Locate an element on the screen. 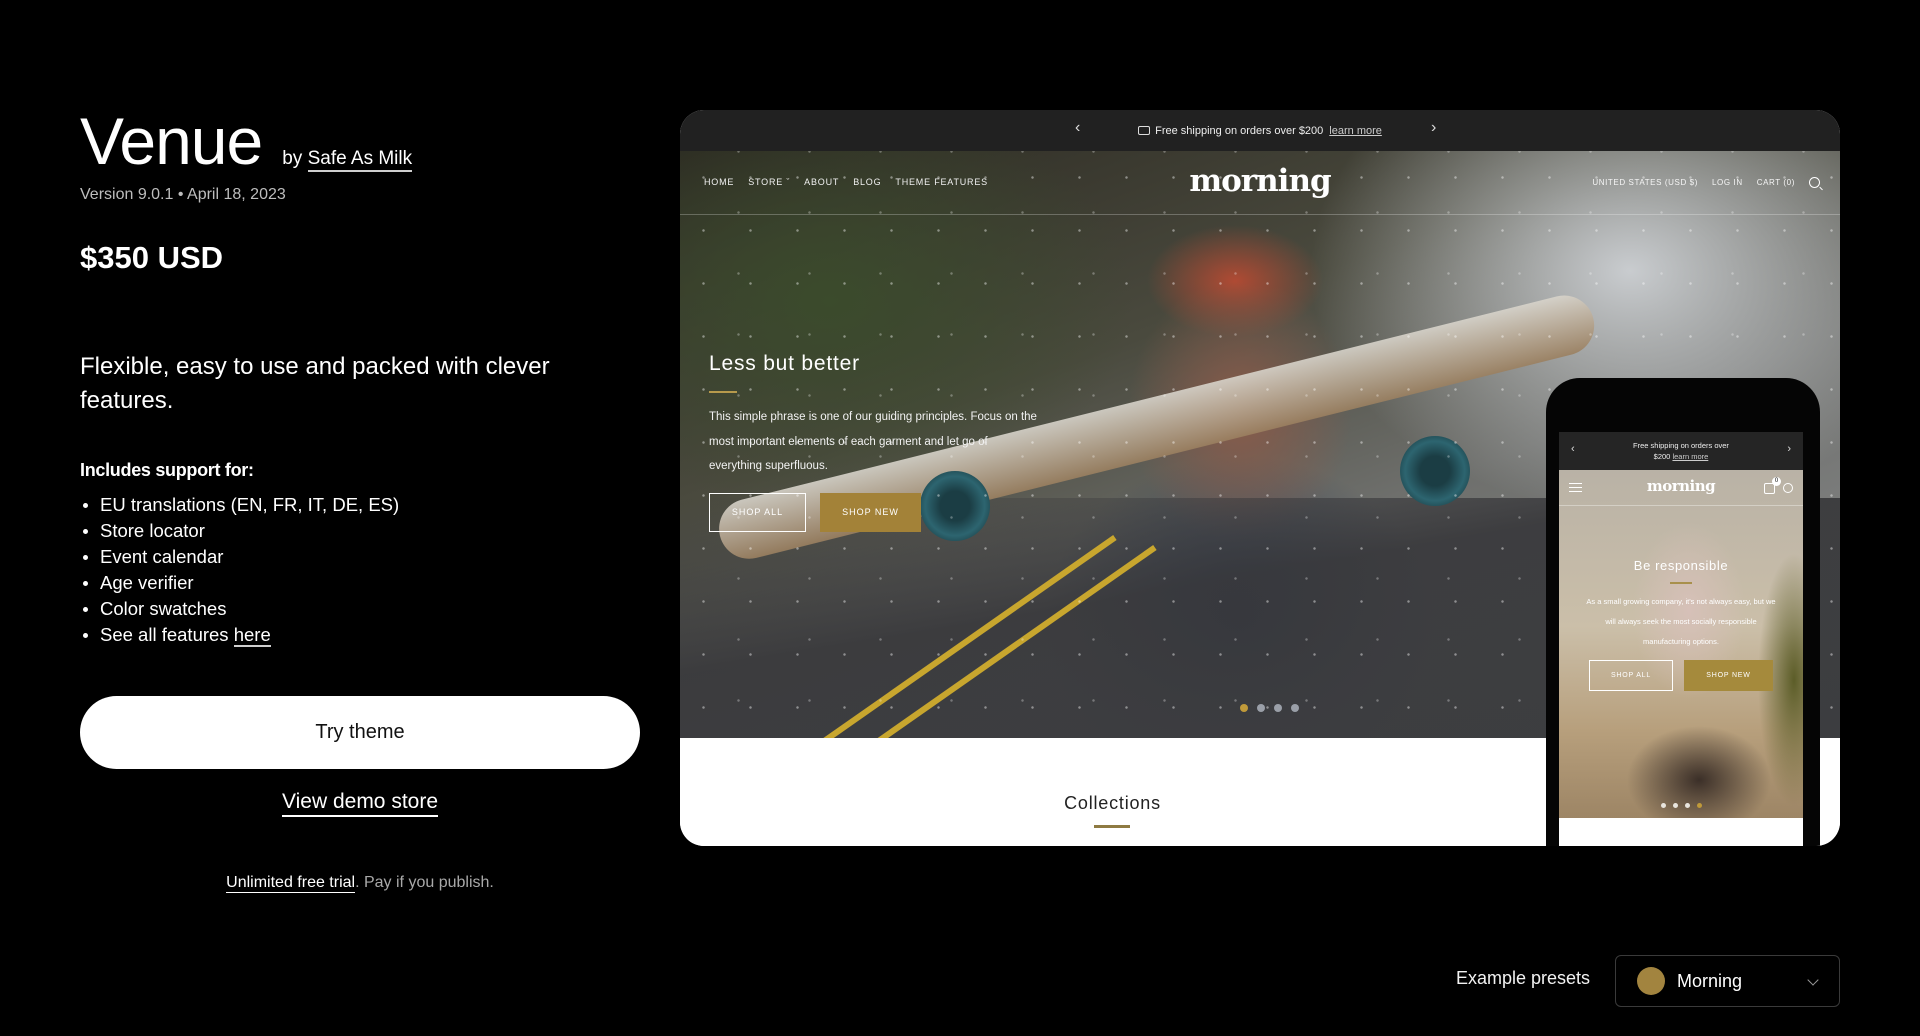  announcement-learn-more: learn more is located at coordinates (1355, 131).